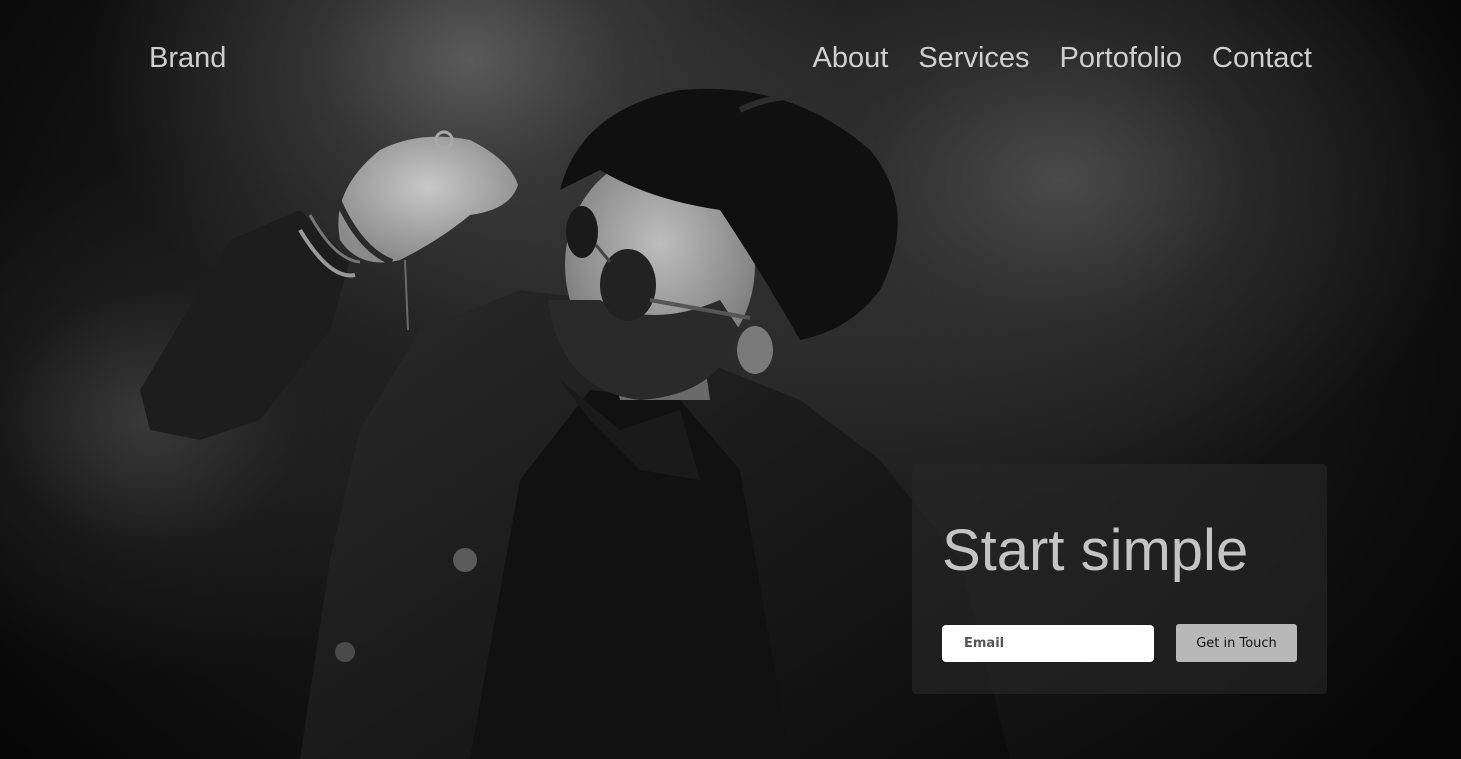 The width and height of the screenshot is (1461, 759). I want to click on sunglasses-left, so click(582, 232).